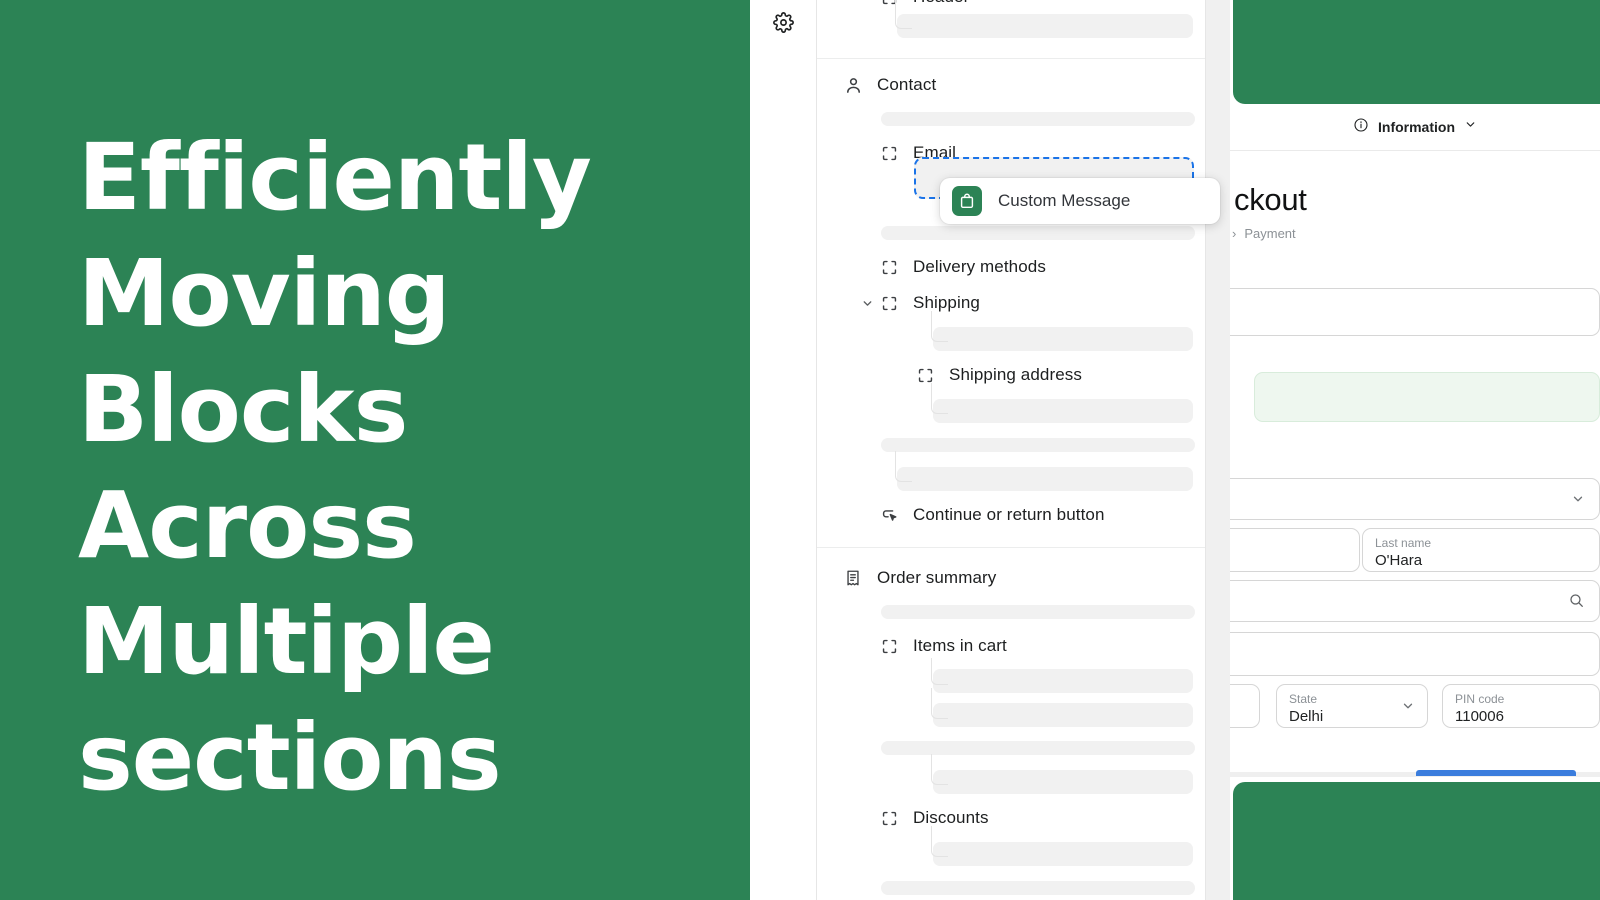 The width and height of the screenshot is (1600, 900). I want to click on preview-banner, so click(1416, 52).